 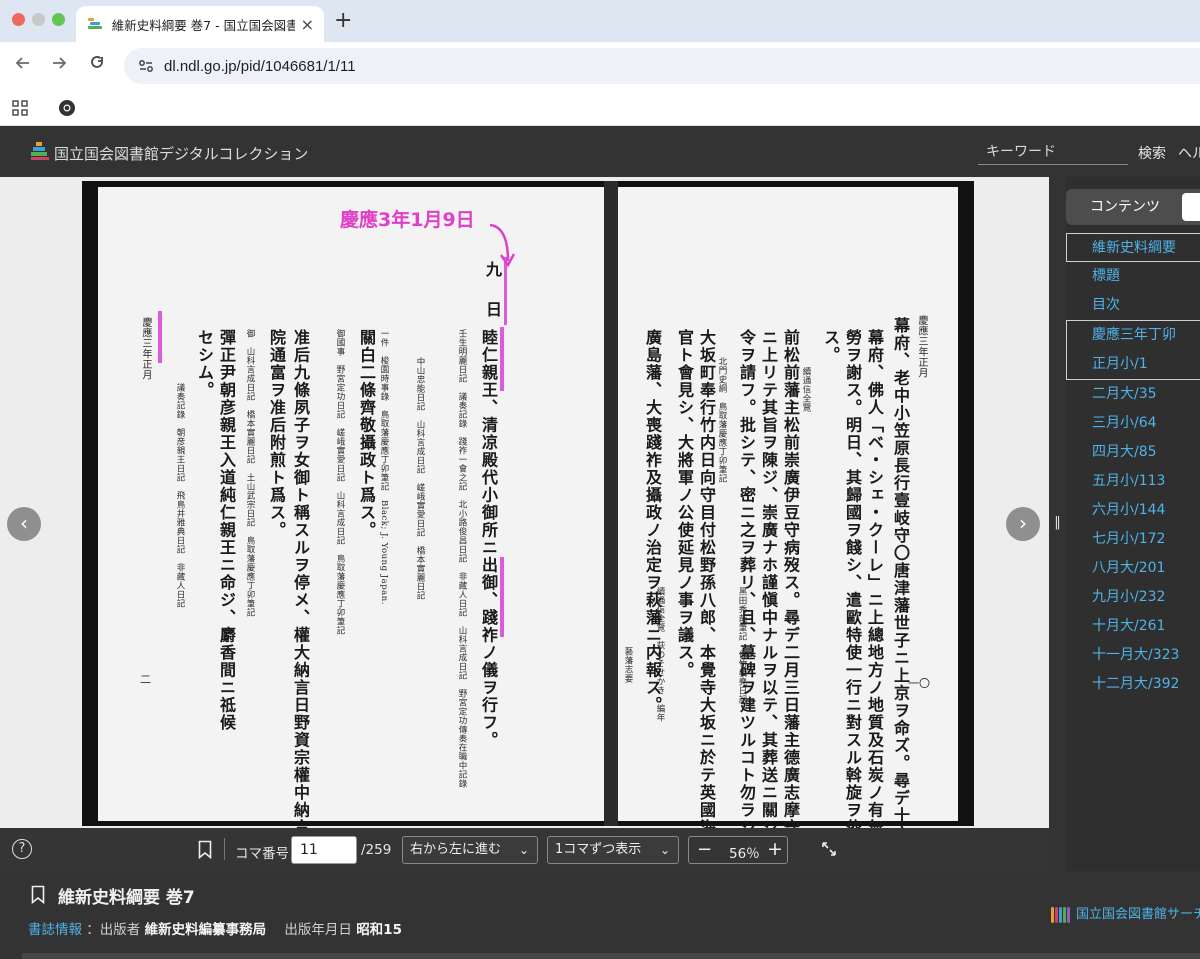 I want to click on toc-current-group: 慶應三年丁卯 正月小/1, so click(x=1133, y=350).